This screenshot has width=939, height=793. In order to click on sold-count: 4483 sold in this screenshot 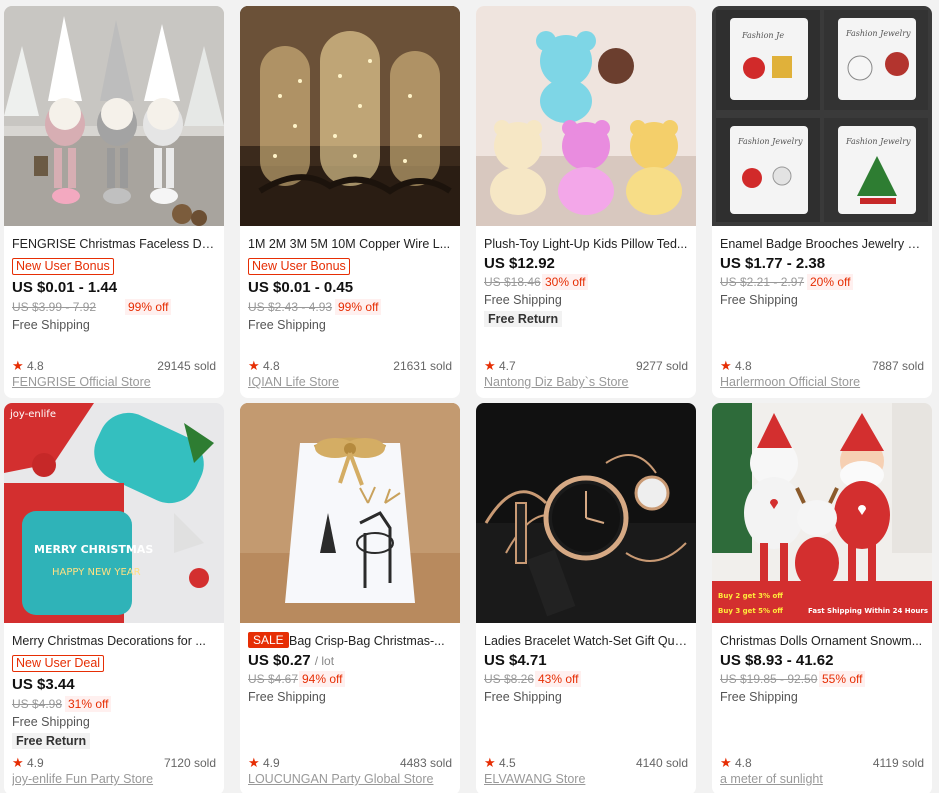, I will do `click(425, 763)`.